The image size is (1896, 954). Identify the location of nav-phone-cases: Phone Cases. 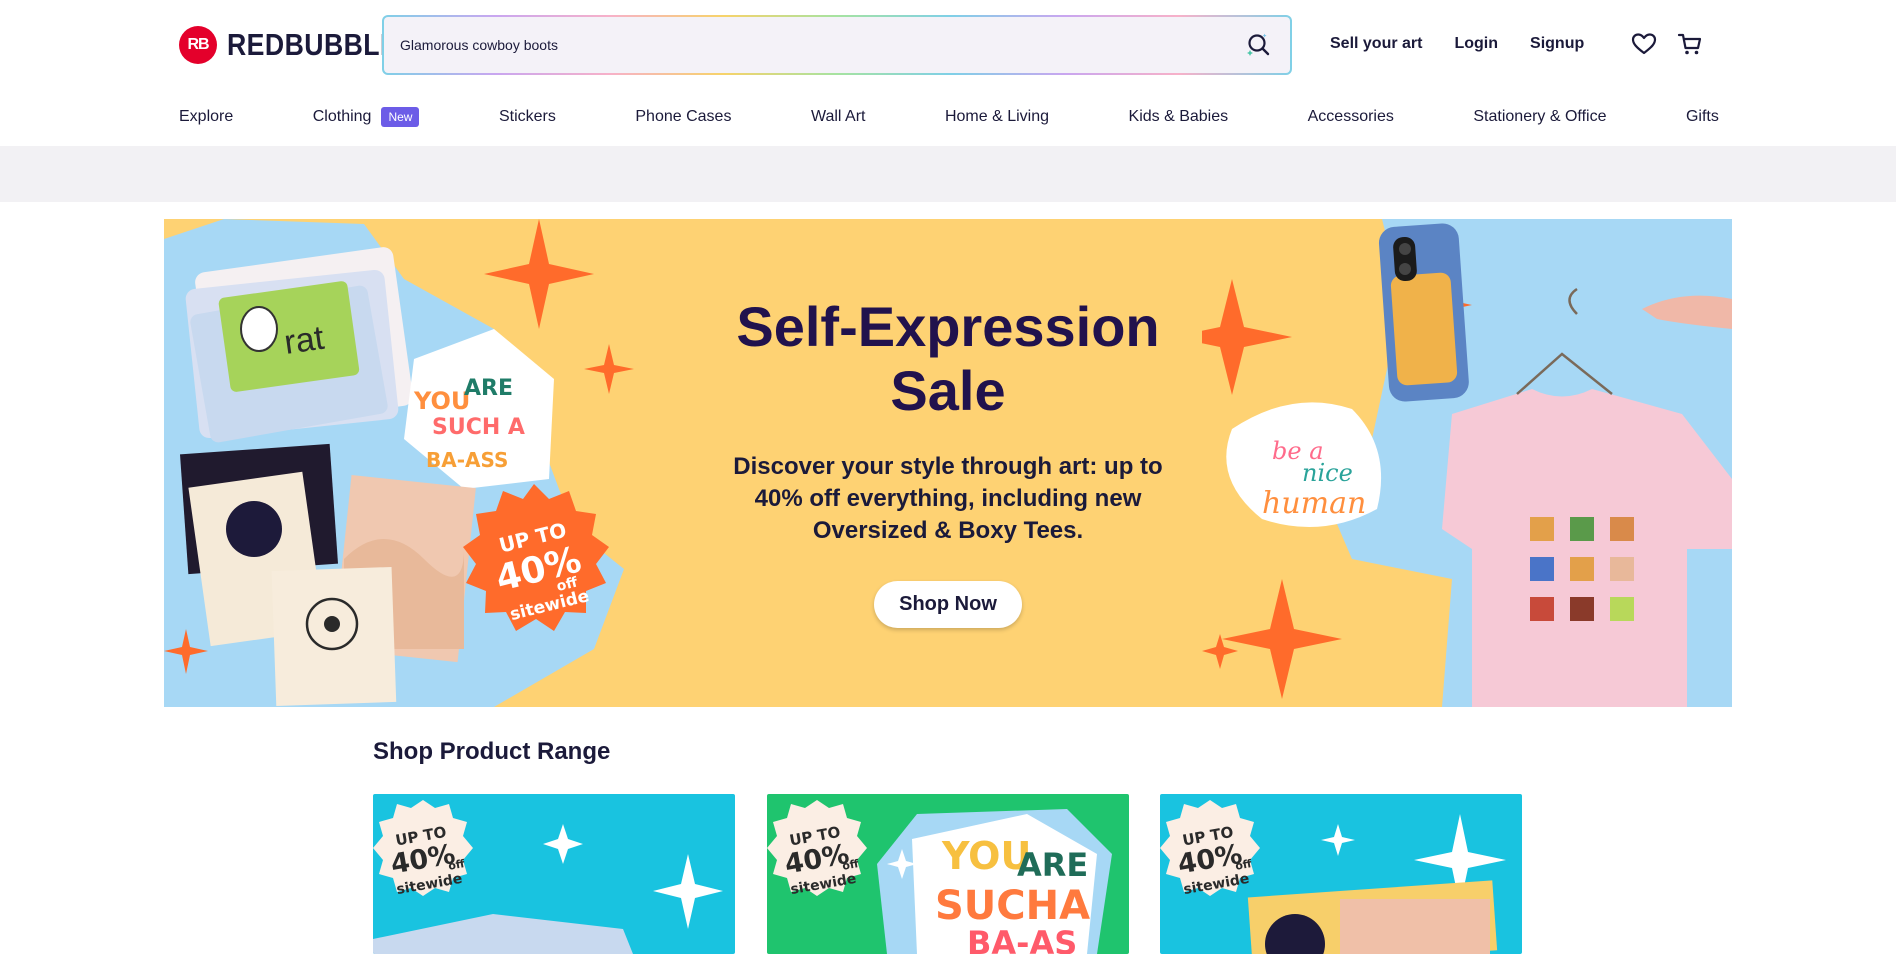
(683, 117).